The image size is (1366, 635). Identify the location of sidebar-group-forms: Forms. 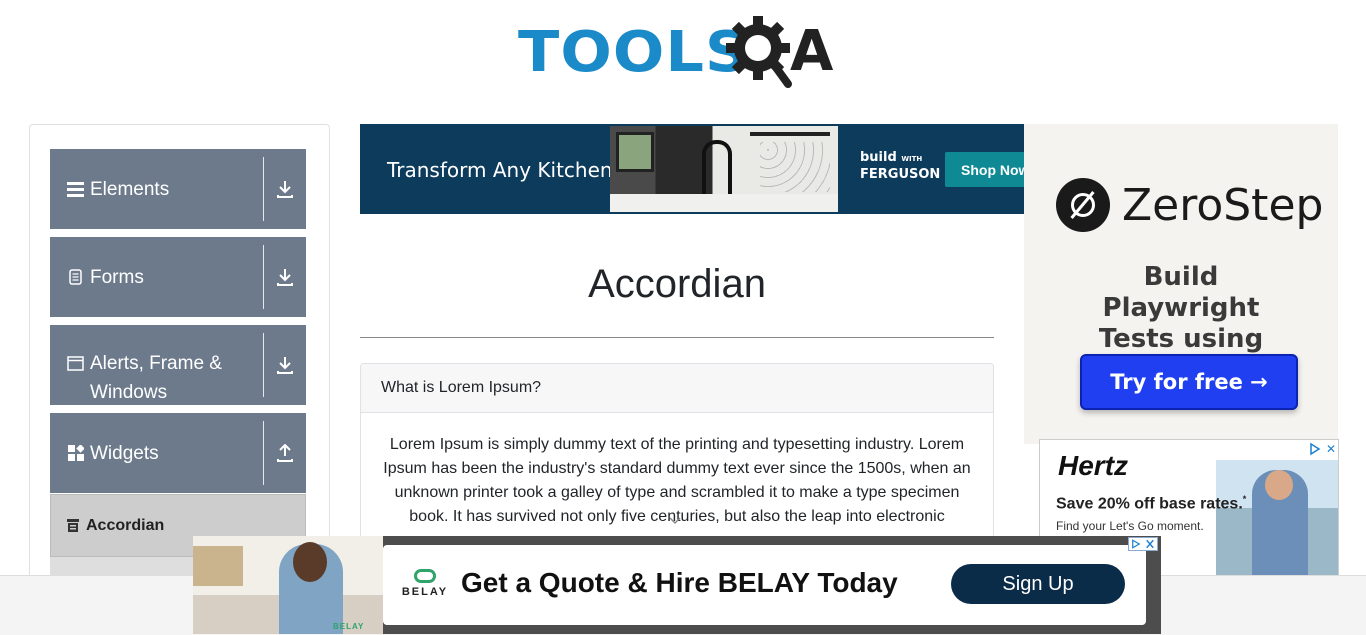
(178, 277).